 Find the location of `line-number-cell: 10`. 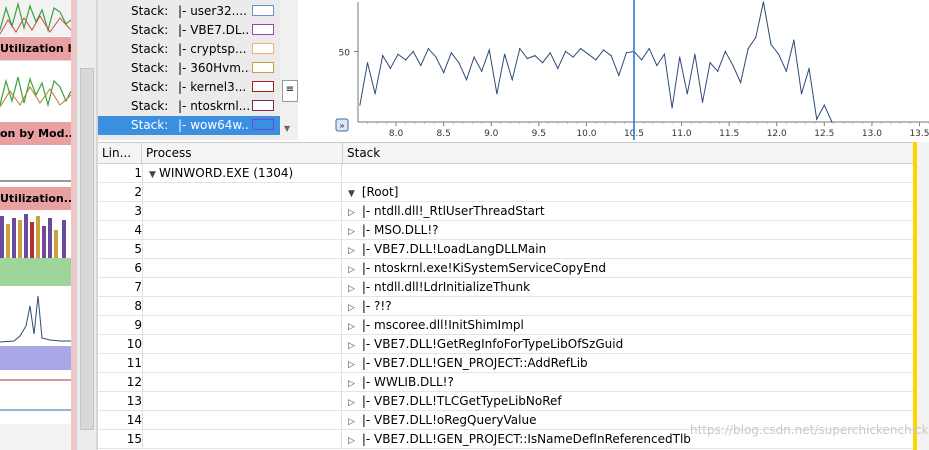

line-number-cell: 10 is located at coordinates (134, 344).